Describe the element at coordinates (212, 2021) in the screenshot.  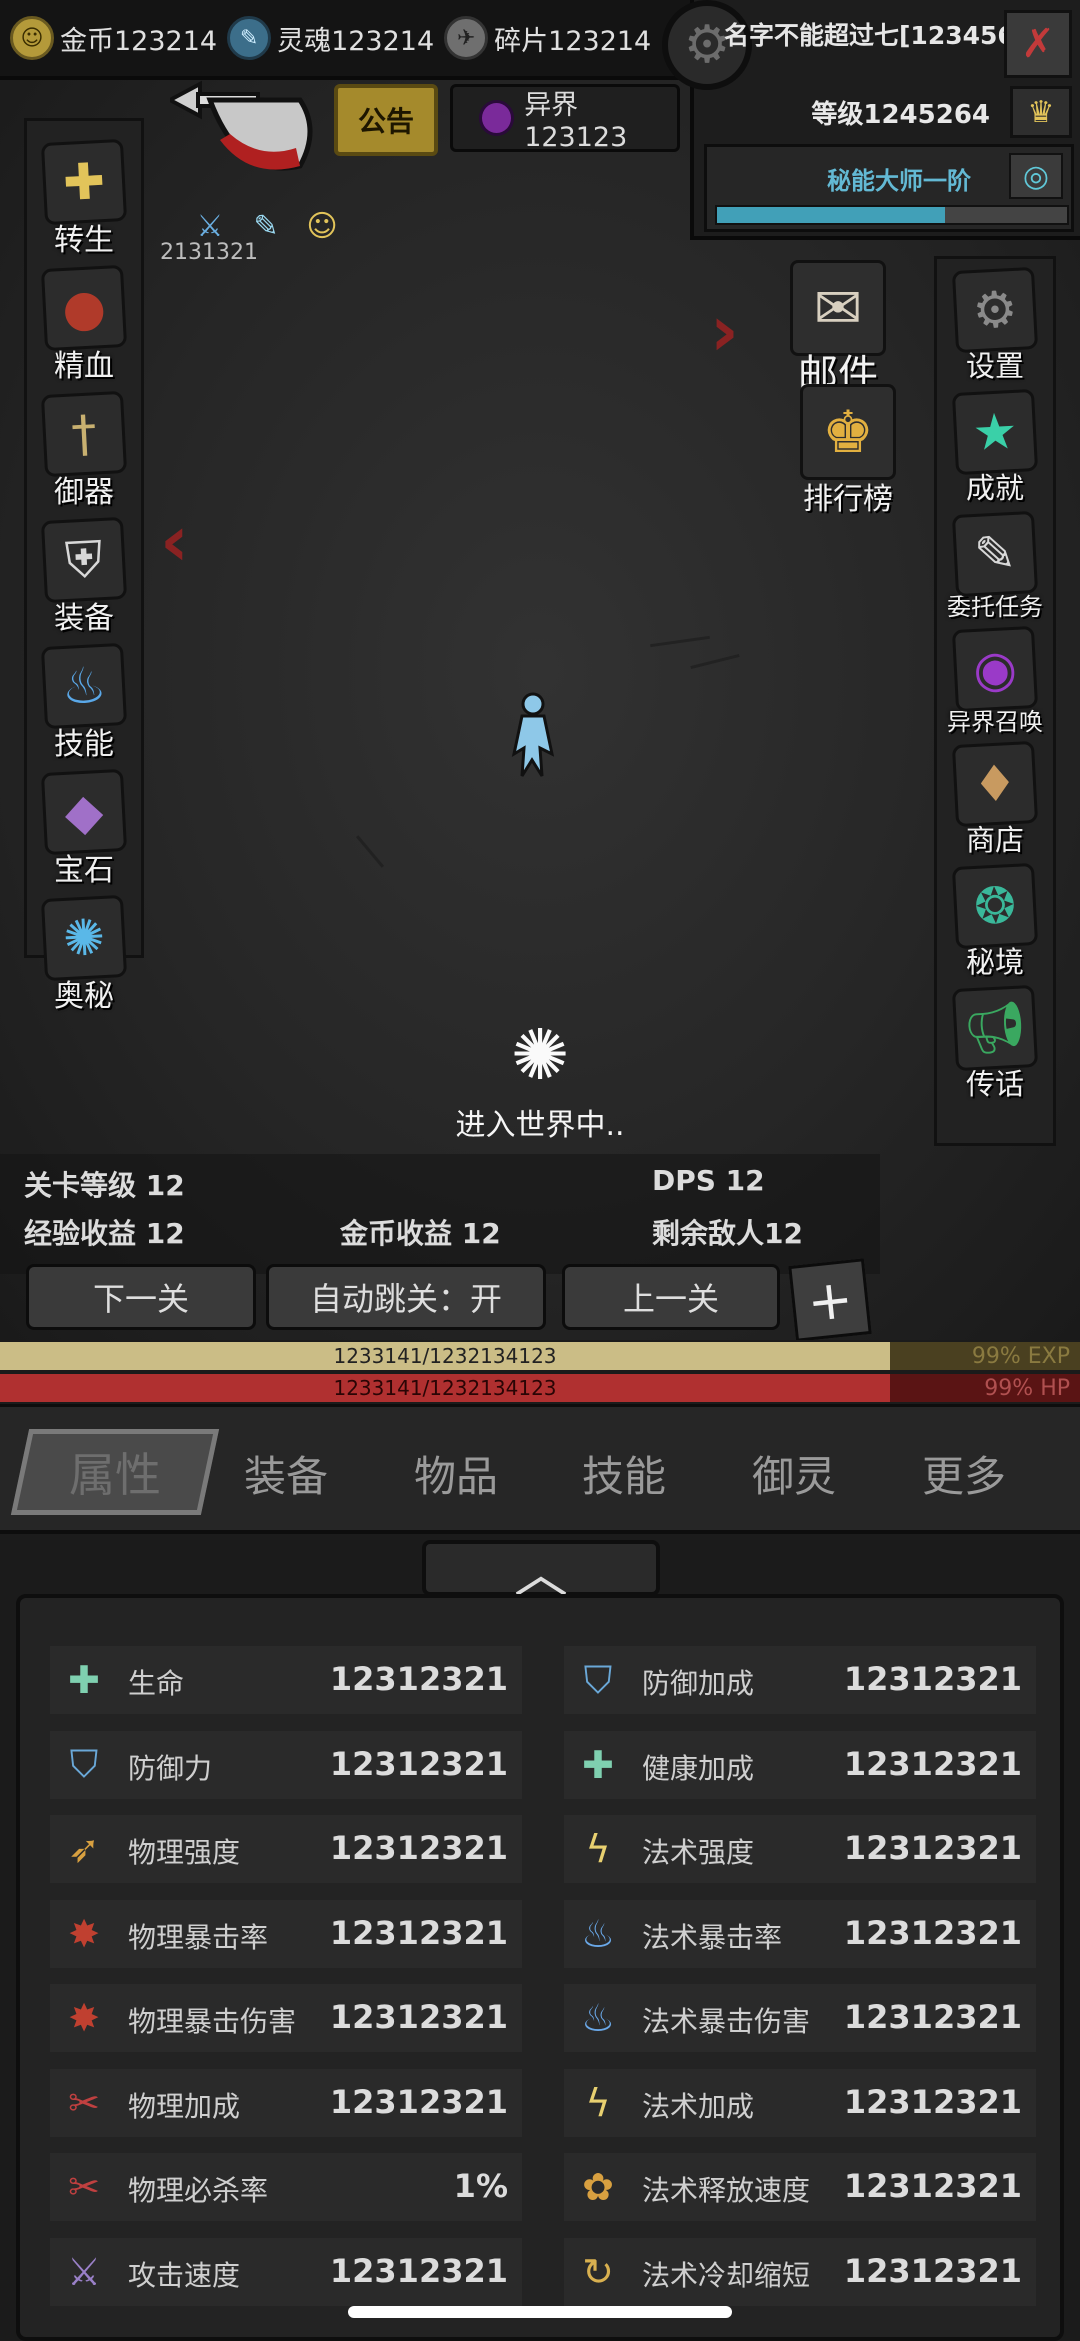
I see `attribute-name: 物理暴击伤害` at that location.